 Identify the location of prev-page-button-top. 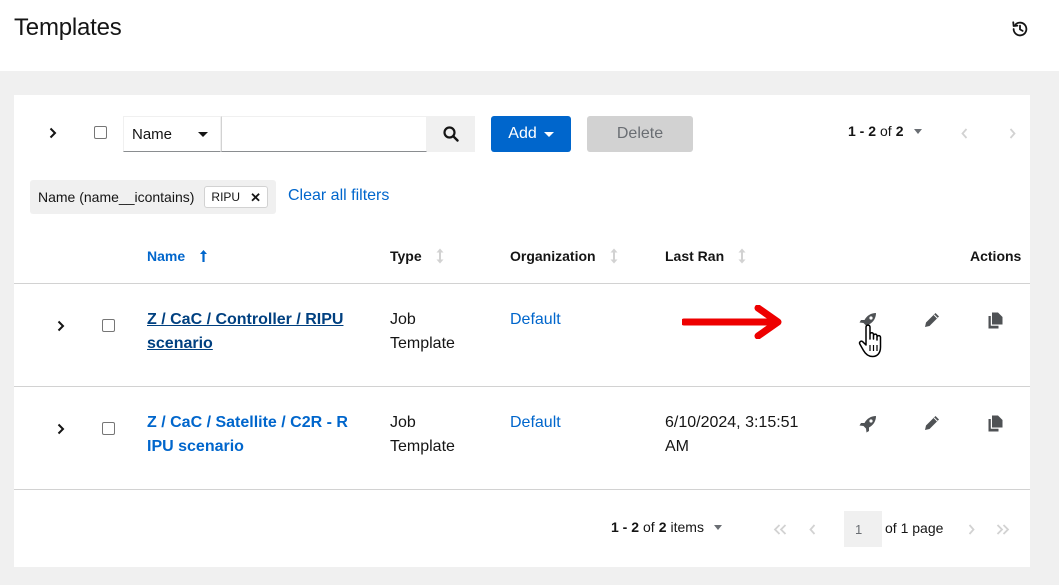
(964, 133).